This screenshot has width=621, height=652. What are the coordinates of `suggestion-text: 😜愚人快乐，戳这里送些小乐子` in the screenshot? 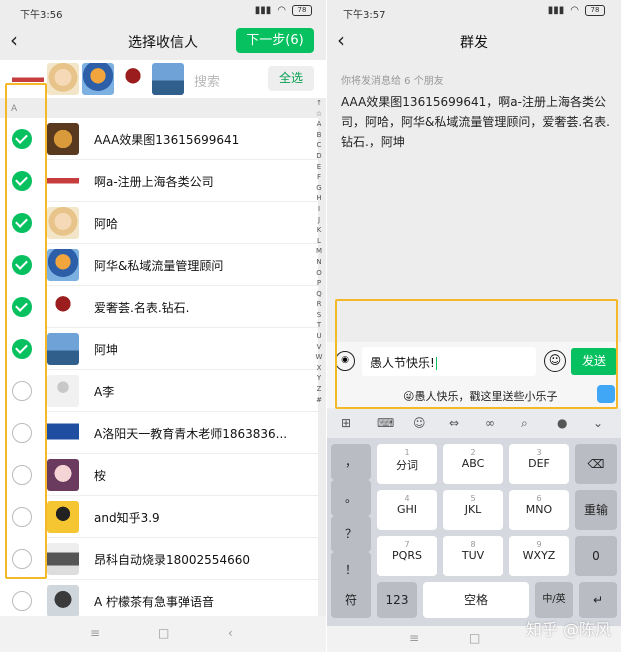 It's located at (480, 396).